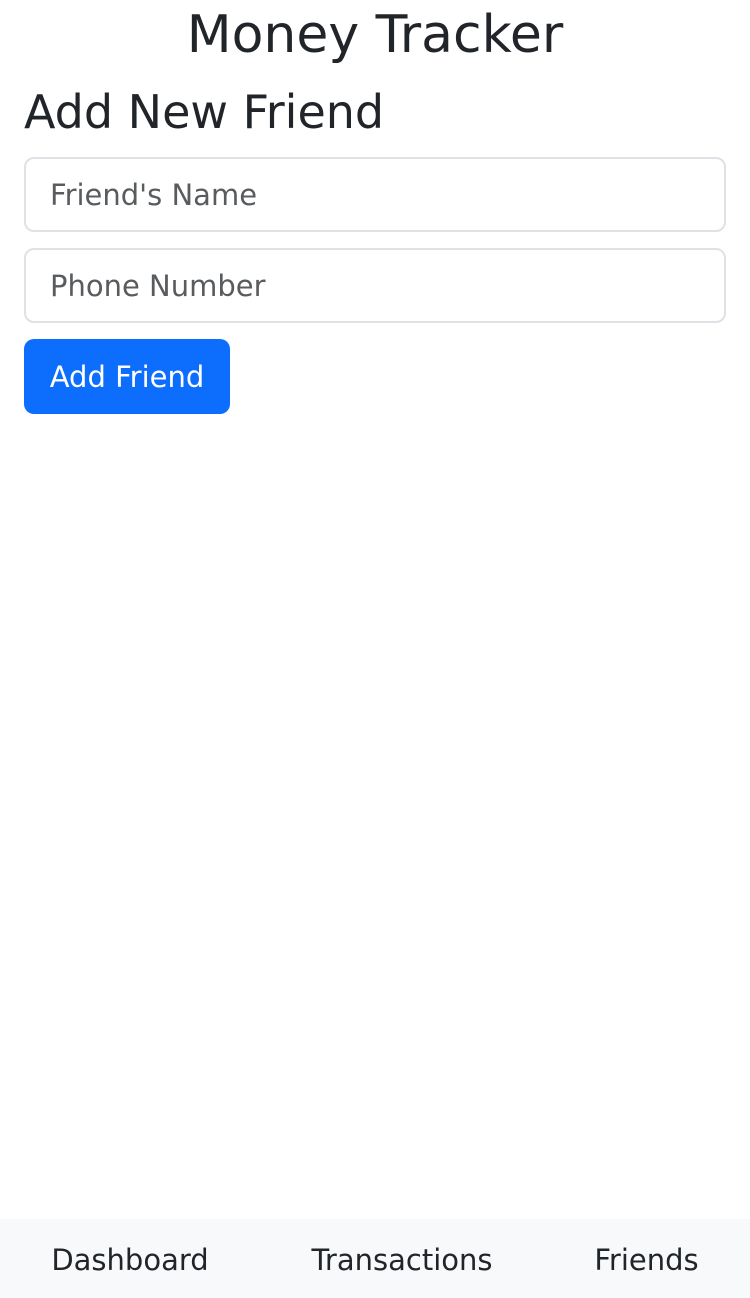  What do you see at coordinates (646, 1258) in the screenshot?
I see `nav-item-friends: Friends` at bounding box center [646, 1258].